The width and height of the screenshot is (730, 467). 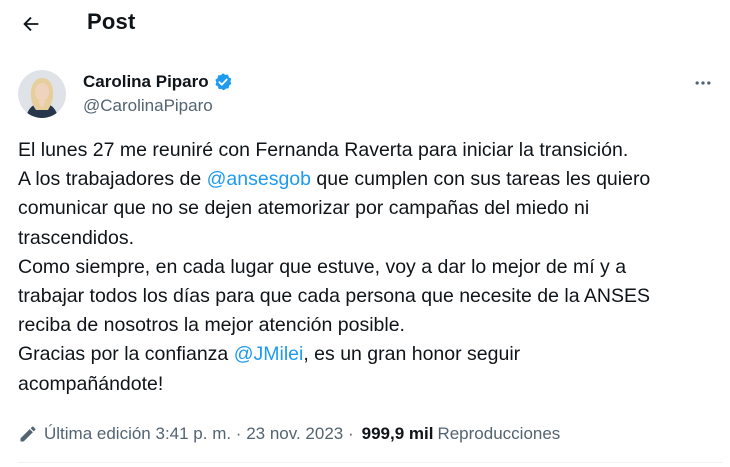 I want to click on author-handle: @CarolinaPiparo, so click(x=148, y=106).